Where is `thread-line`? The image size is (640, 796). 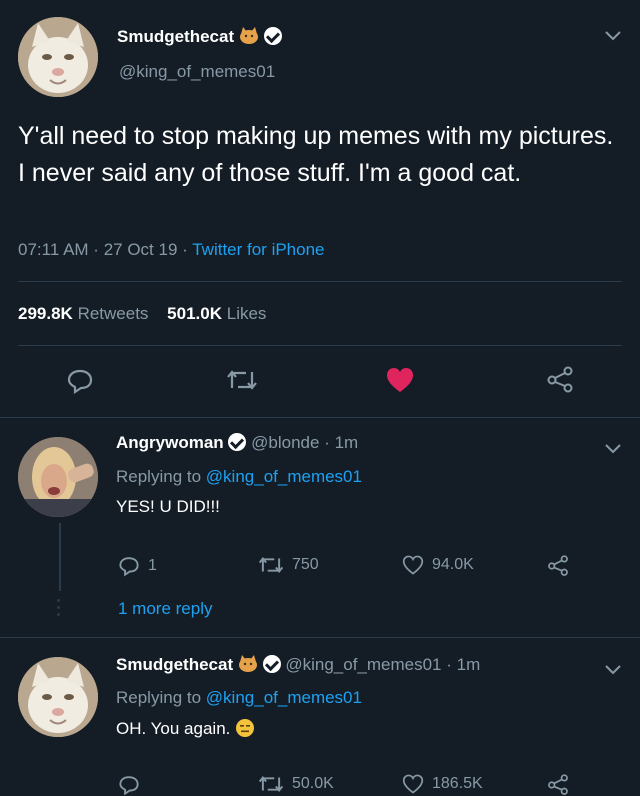
thread-line is located at coordinates (60, 557).